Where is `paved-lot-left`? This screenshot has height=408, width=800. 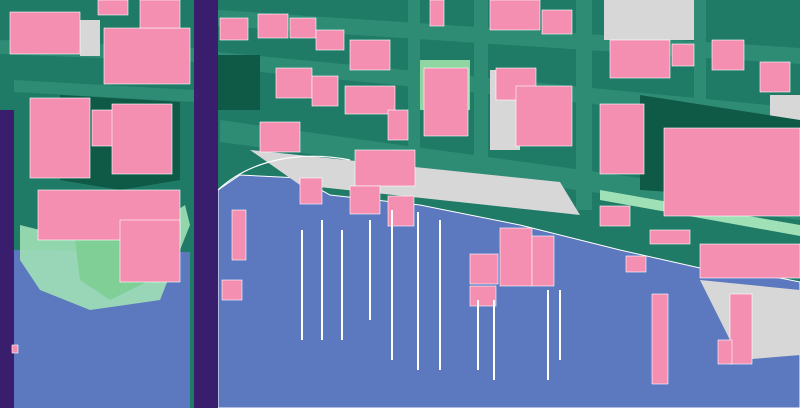
paved-lot-left is located at coordinates (90, 38).